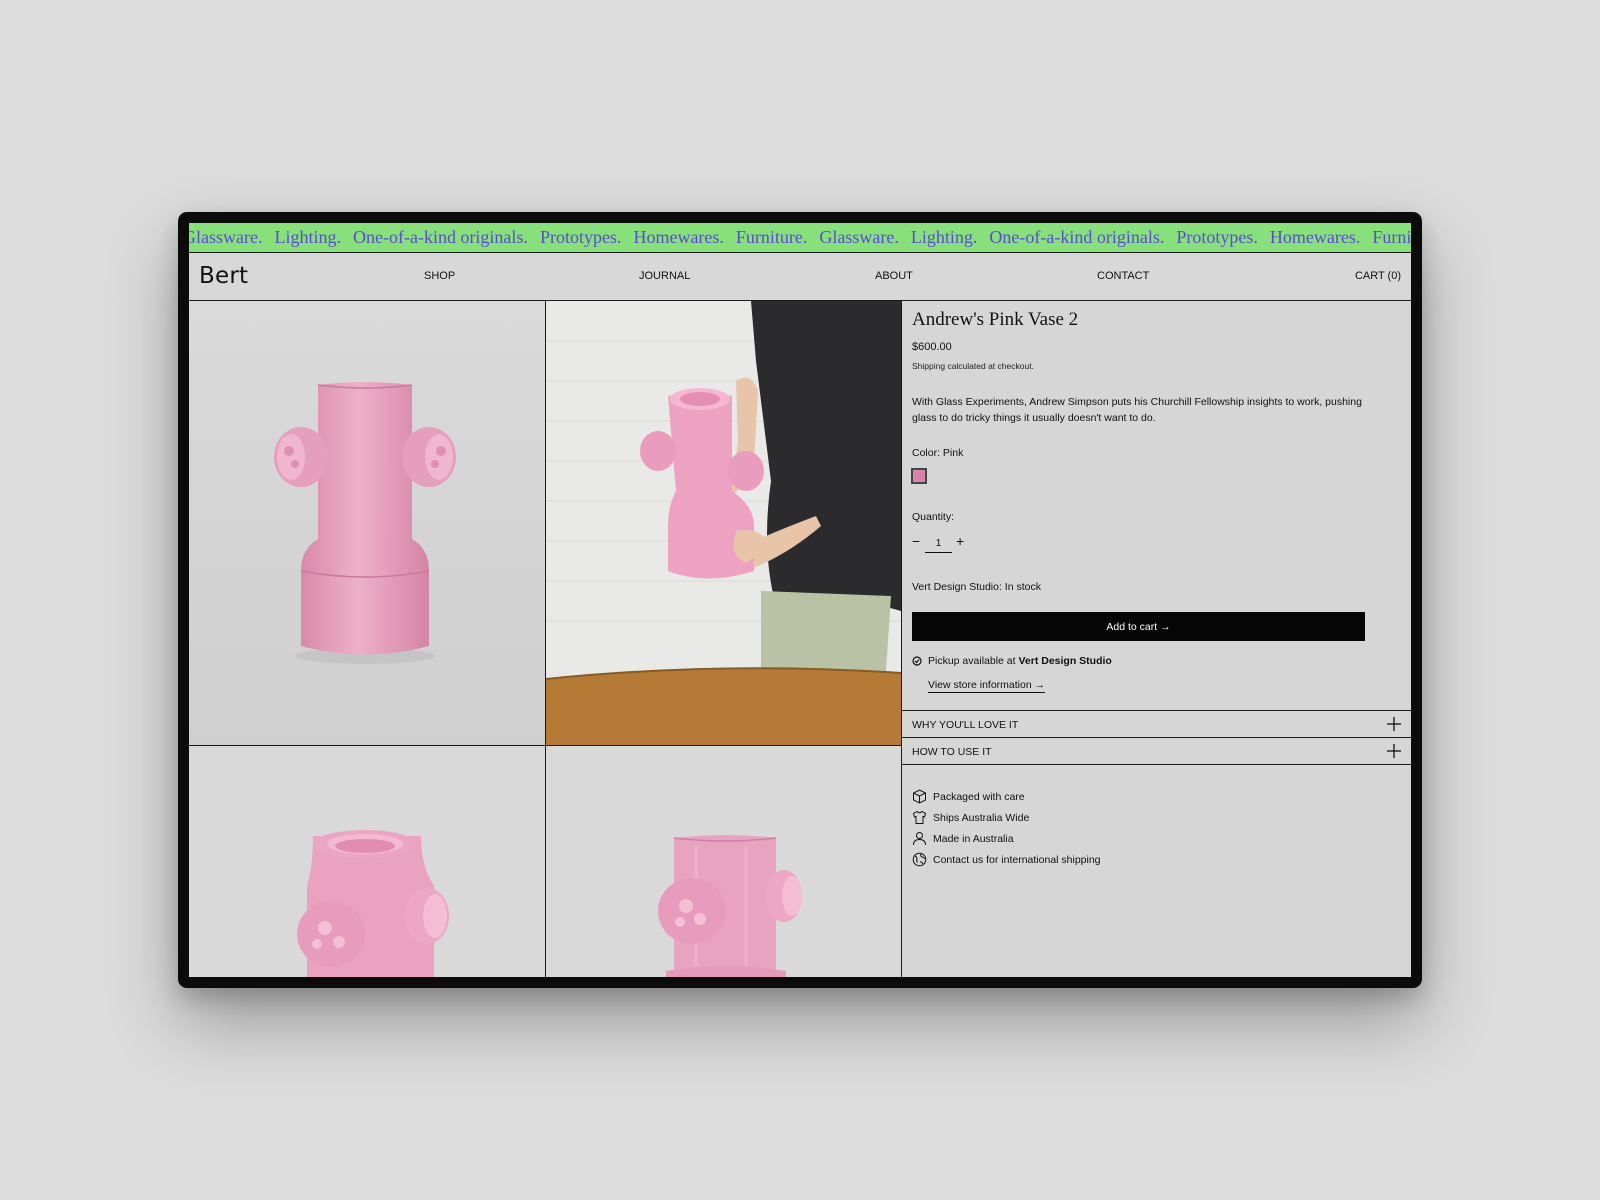 The image size is (1600, 1200). Describe the element at coordinates (1065, 661) in the screenshot. I see `pickup-store-name: Vert Design Studio` at that location.